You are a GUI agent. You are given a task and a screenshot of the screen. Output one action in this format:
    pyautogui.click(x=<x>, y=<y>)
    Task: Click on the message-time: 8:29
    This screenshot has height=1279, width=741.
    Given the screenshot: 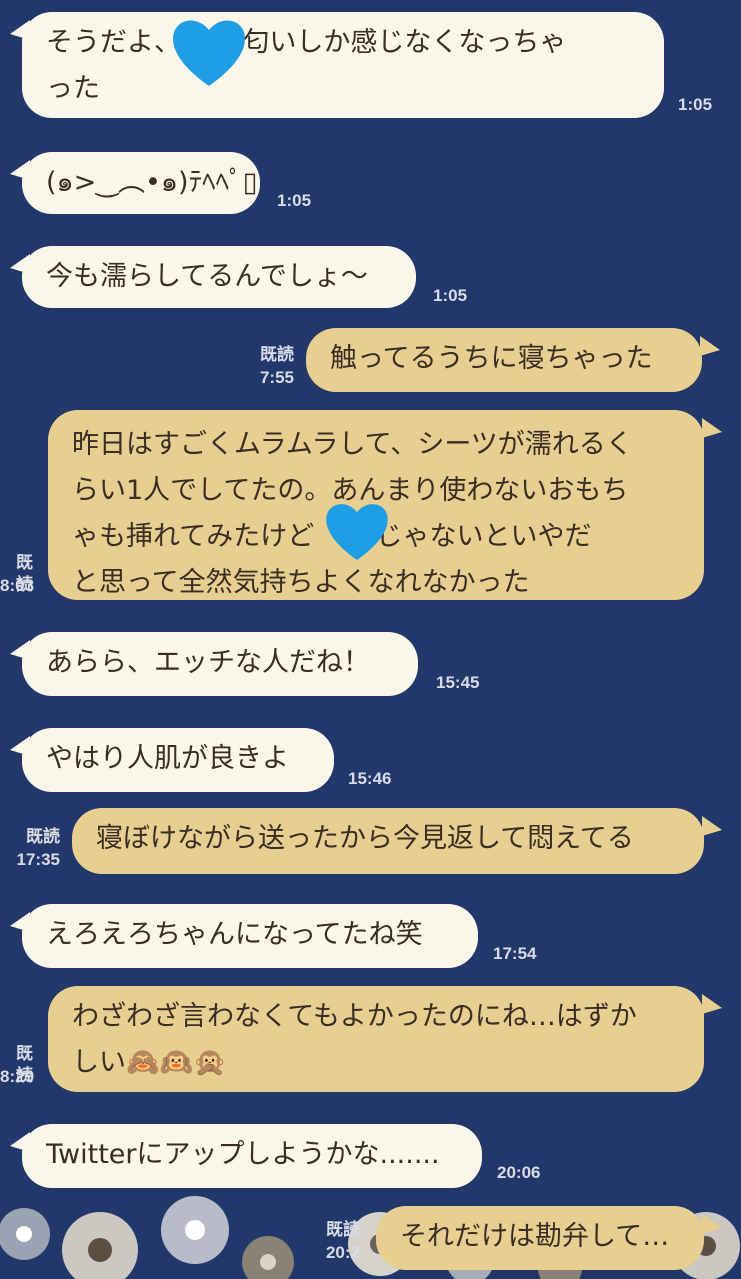 What is the action you would take?
    pyautogui.click(x=17, y=1076)
    